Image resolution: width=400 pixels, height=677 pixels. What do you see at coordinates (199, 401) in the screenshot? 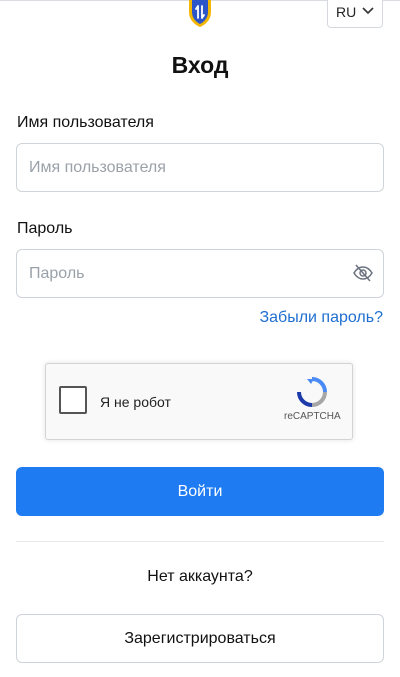
I see `recaptcha-widget: Я не робот reCAPTCHA` at bounding box center [199, 401].